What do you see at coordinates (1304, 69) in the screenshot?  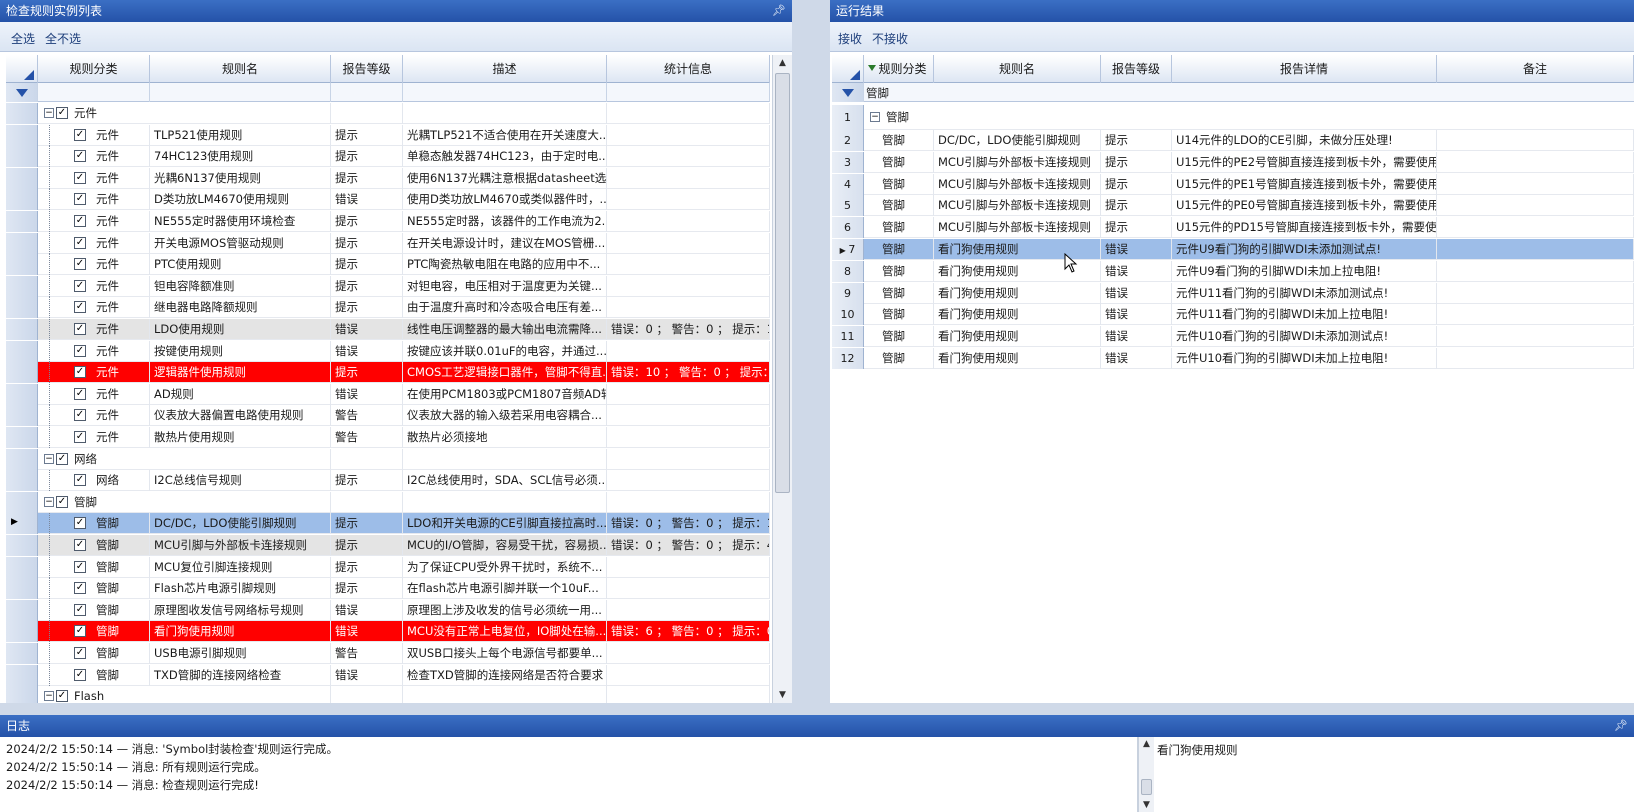 I see `result-header-col-detail: 报告详情` at bounding box center [1304, 69].